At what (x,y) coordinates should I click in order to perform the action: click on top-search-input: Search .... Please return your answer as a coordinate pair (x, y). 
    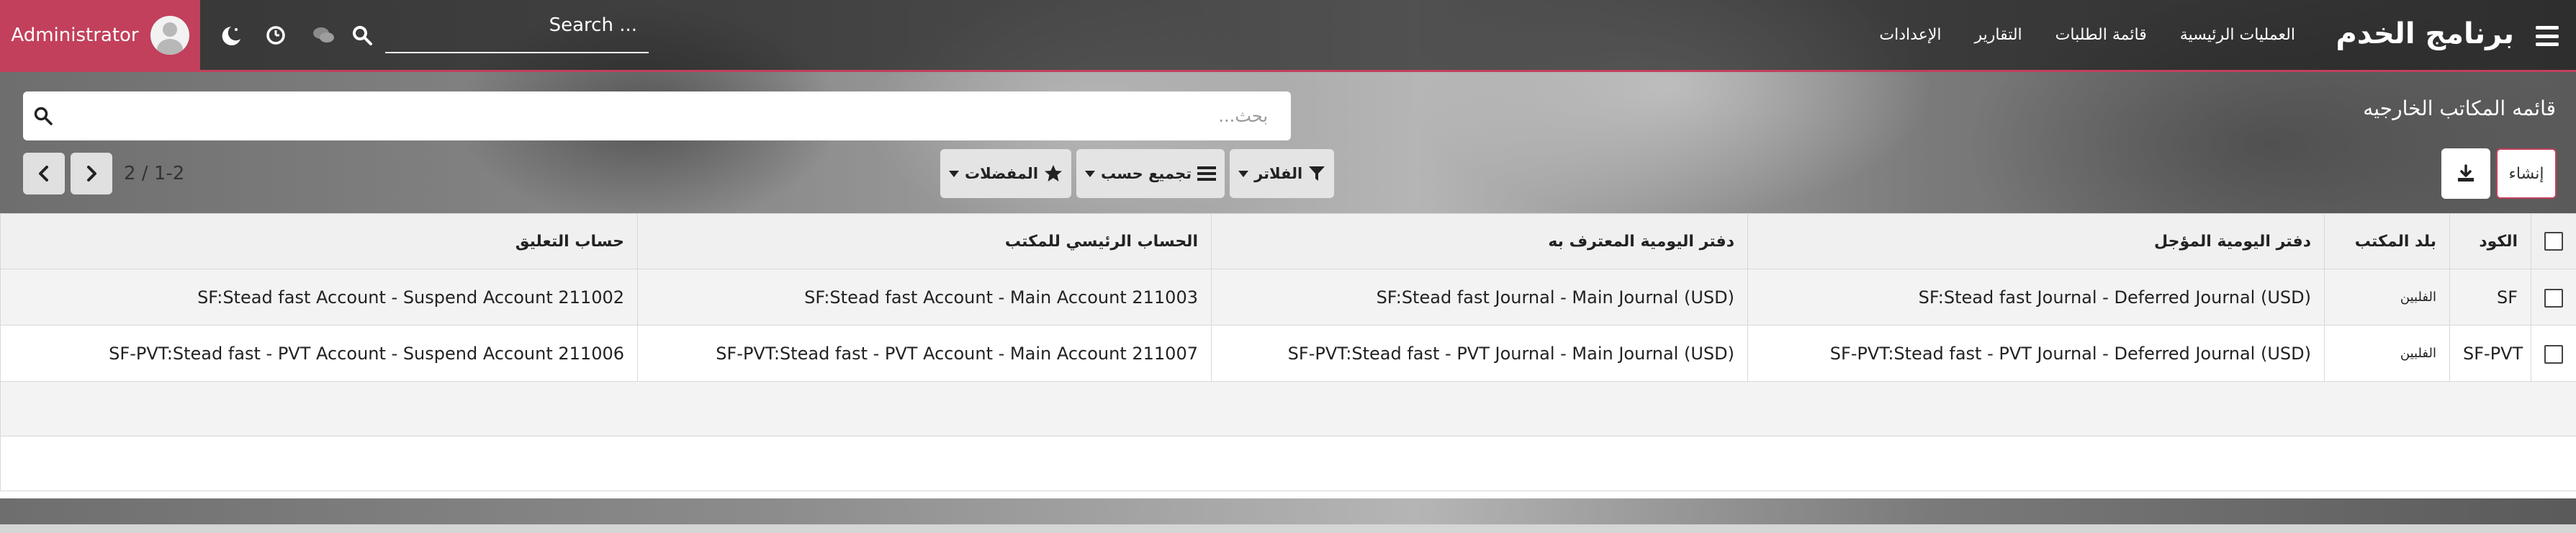
    Looking at the image, I should click on (511, 25).